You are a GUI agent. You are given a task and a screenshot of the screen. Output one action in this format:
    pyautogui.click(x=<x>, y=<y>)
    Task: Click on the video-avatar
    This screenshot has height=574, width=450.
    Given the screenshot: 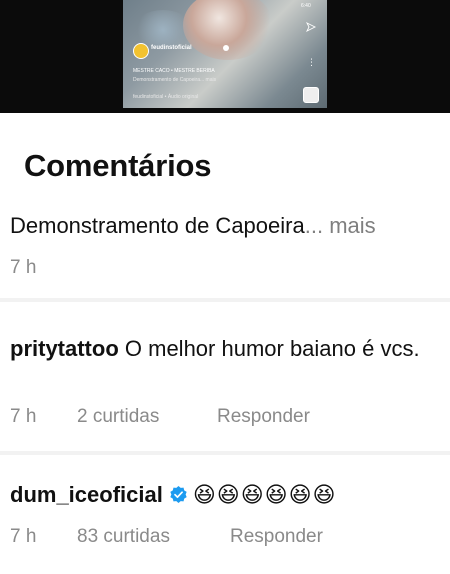 What is the action you would take?
    pyautogui.click(x=141, y=51)
    